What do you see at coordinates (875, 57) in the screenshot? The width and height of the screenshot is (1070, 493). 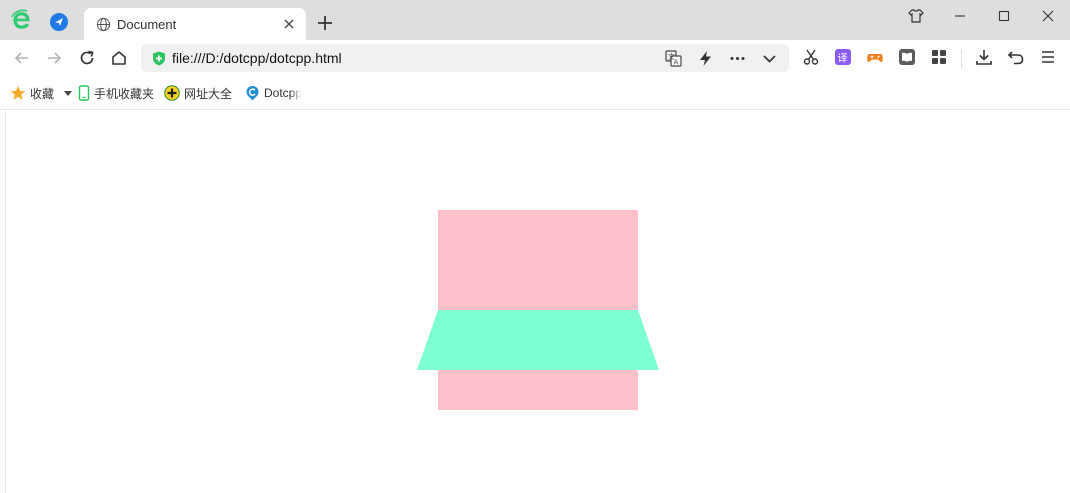 I see `game-icon` at bounding box center [875, 57].